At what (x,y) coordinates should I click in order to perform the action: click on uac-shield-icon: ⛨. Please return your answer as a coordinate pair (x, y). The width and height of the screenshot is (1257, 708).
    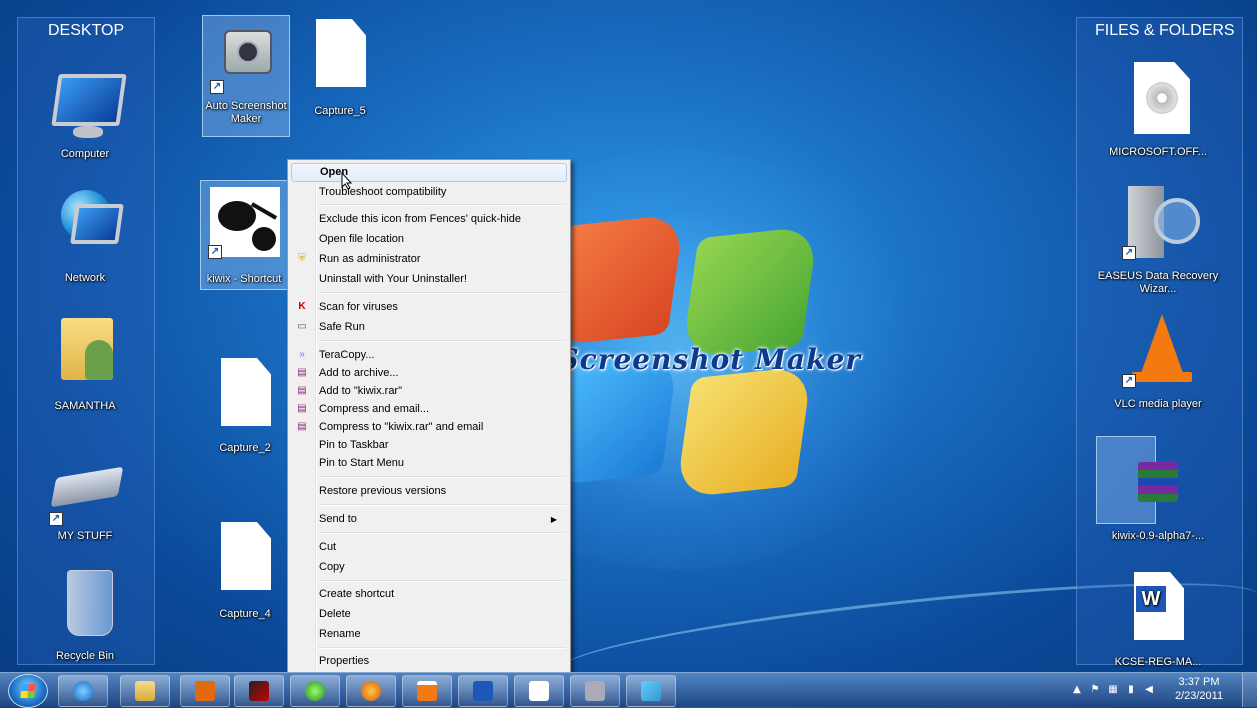
    Looking at the image, I should click on (302, 258).